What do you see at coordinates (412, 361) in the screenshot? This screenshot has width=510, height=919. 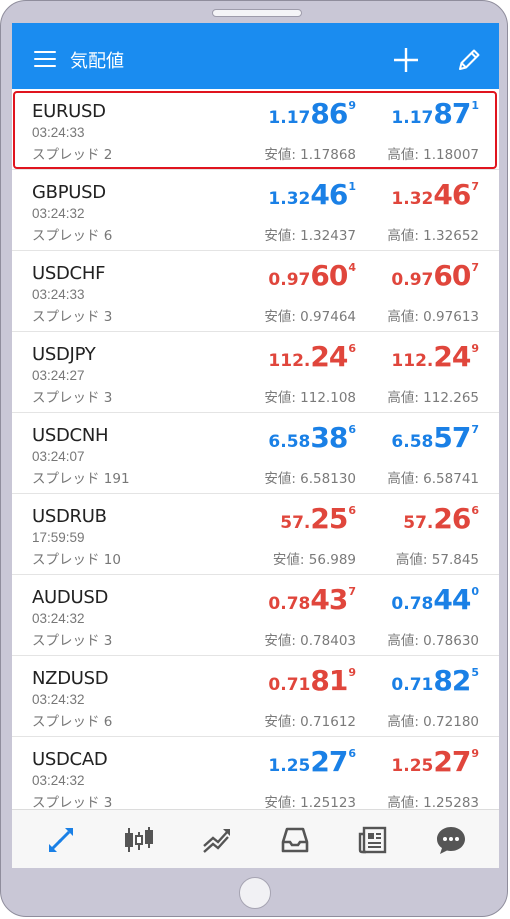 I see `ask-price-prefix: 112.` at bounding box center [412, 361].